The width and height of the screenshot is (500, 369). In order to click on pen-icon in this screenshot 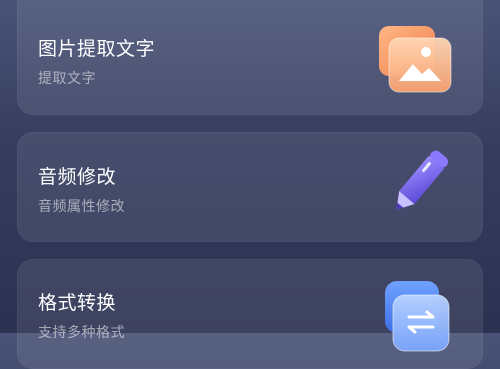, I will do `click(419, 183)`.